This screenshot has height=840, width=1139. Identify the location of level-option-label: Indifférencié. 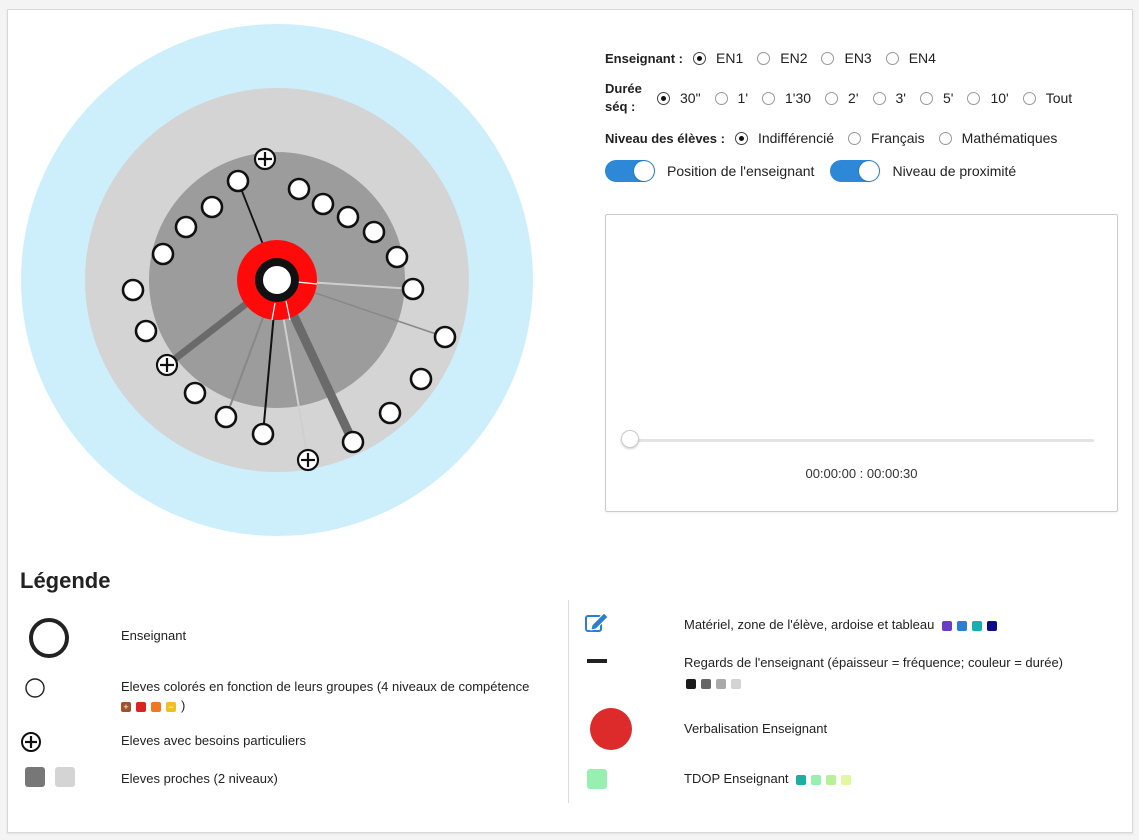
(795, 138).